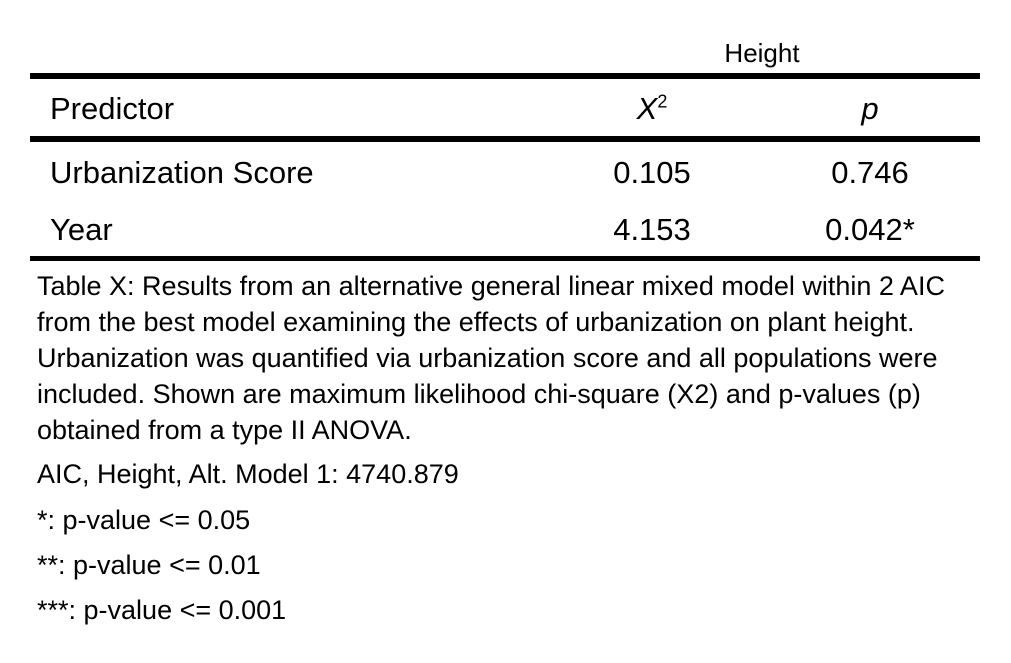 The height and width of the screenshot is (663, 1011). I want to click on significance-note: **: p-value <= 0.01, so click(149, 565).